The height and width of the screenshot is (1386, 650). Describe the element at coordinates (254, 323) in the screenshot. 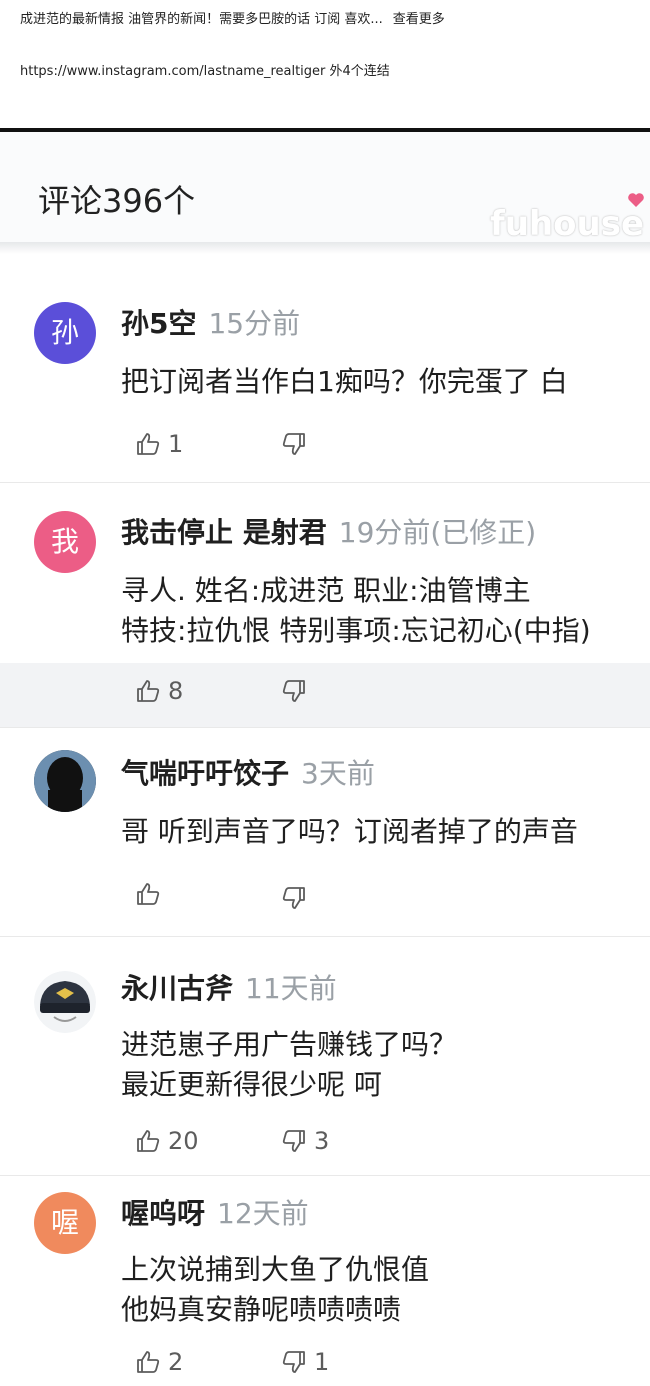

I see `comment-time: 15分前` at that location.